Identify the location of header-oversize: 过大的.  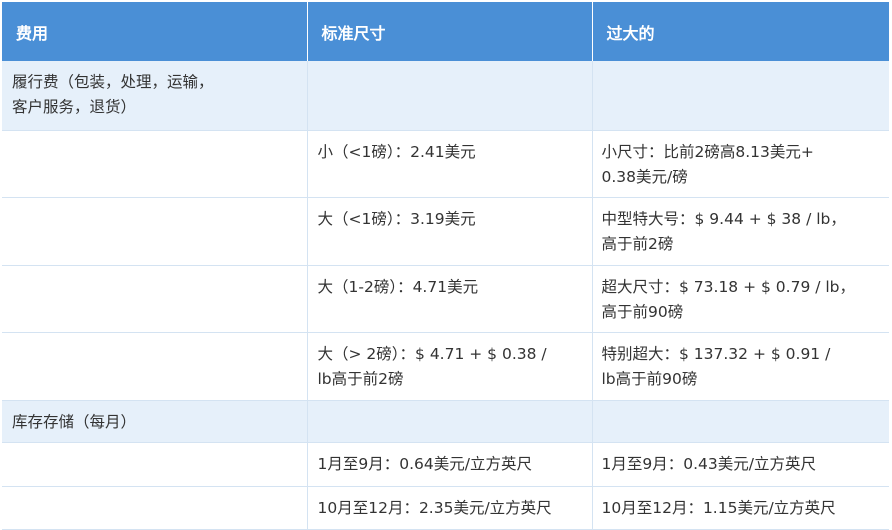
(740, 31).